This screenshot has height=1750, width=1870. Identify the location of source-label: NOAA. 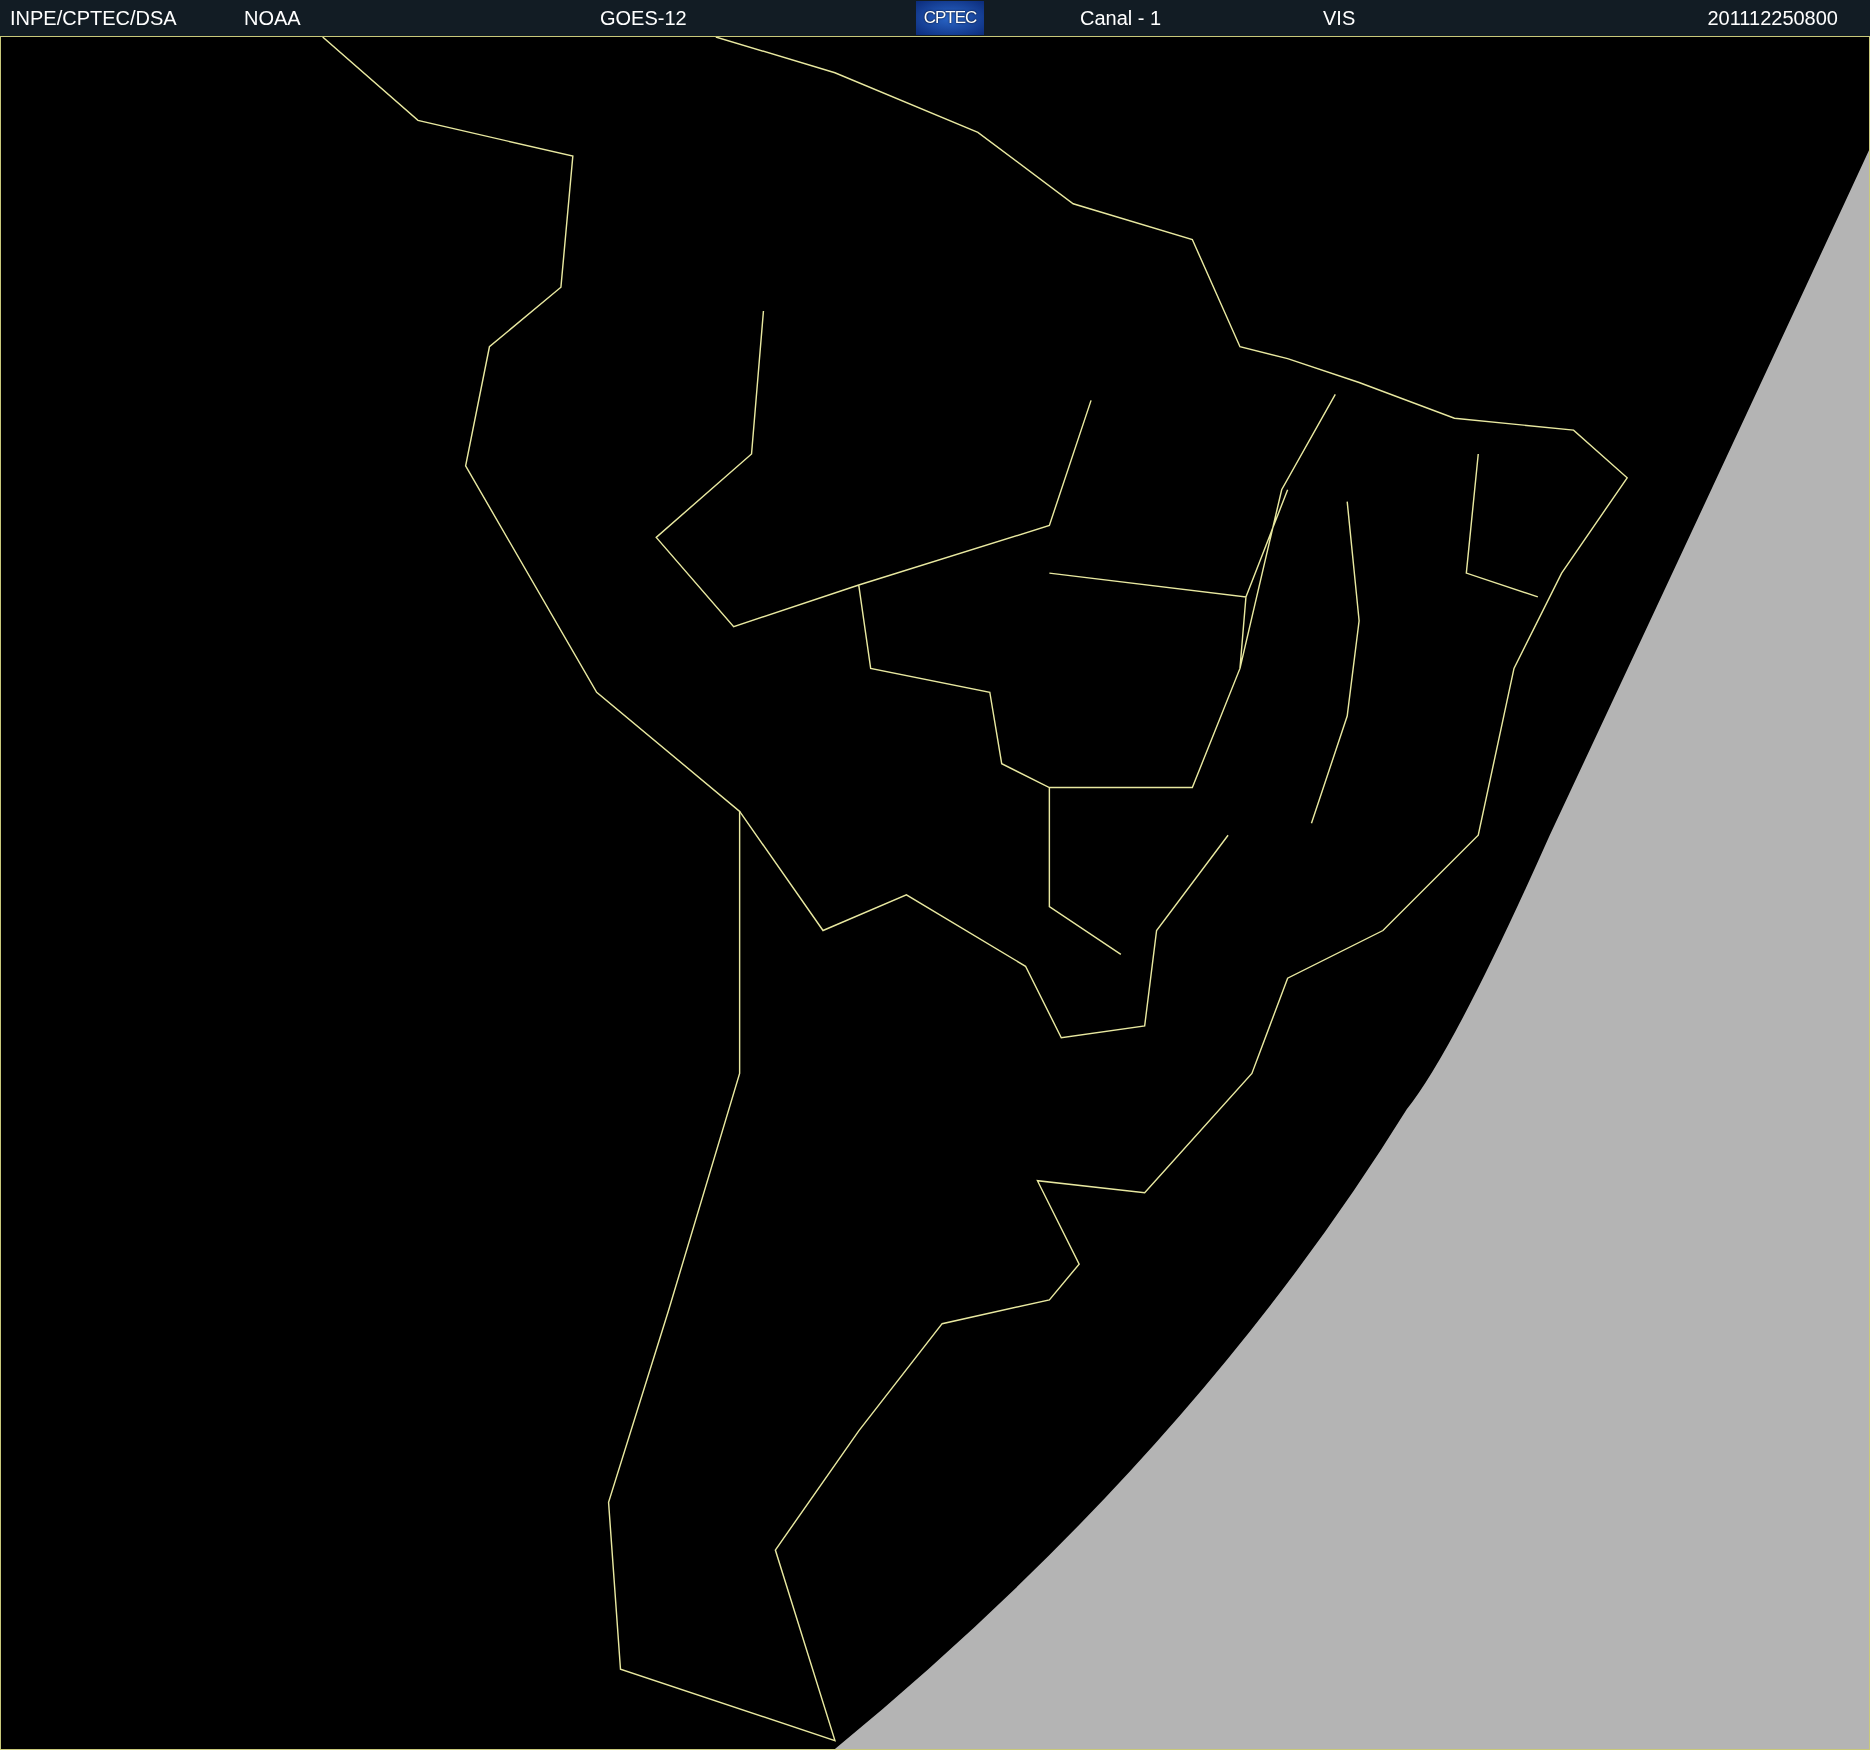
(273, 18).